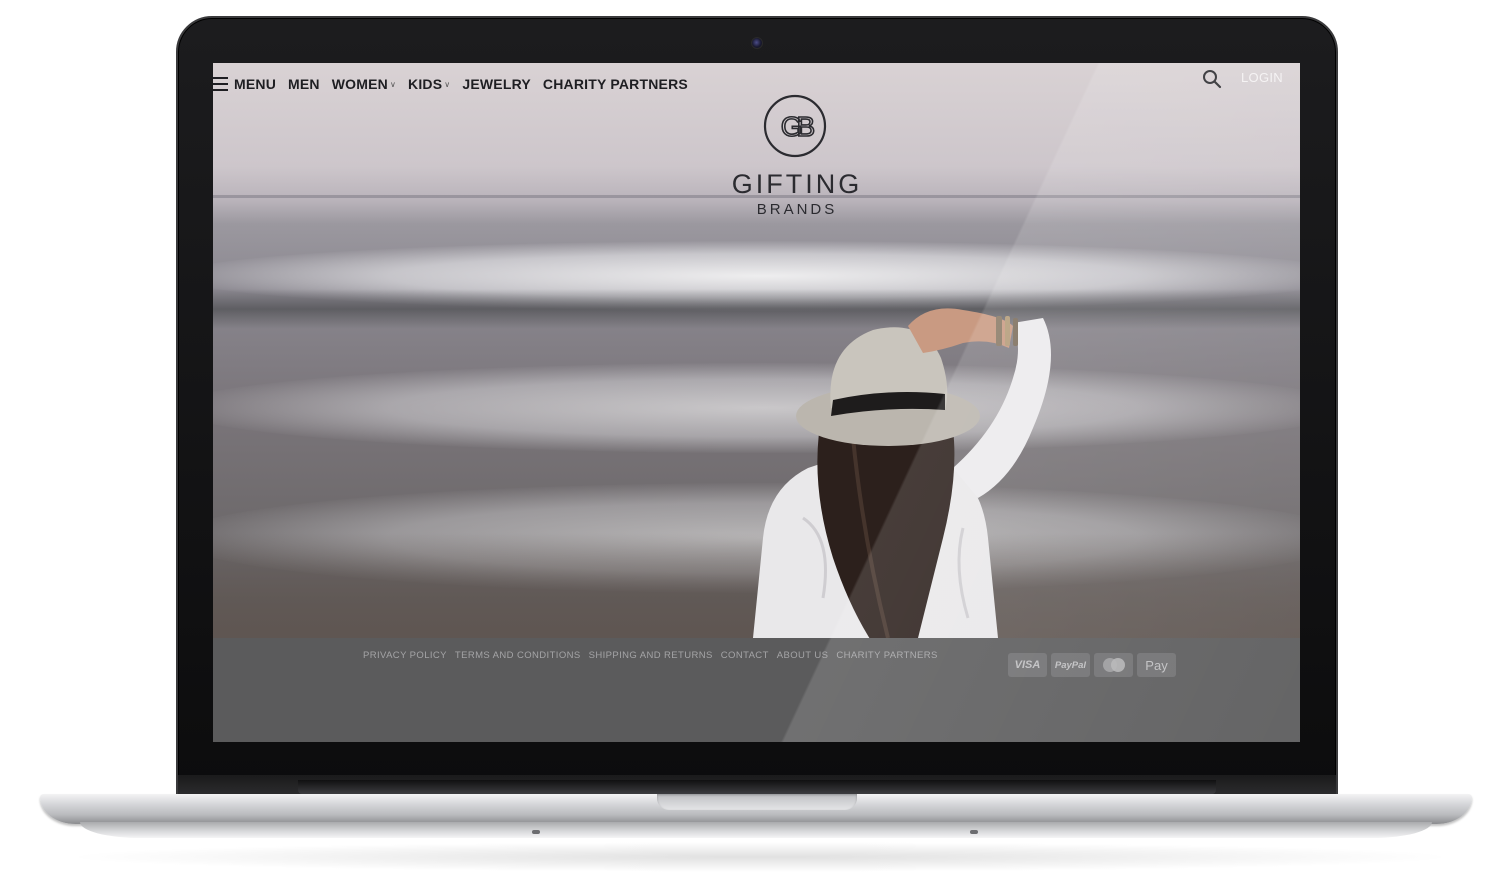 Image resolution: width=1500 pixels, height=893 pixels. Describe the element at coordinates (359, 84) in the screenshot. I see `nav-item-label: WOMEN` at that location.